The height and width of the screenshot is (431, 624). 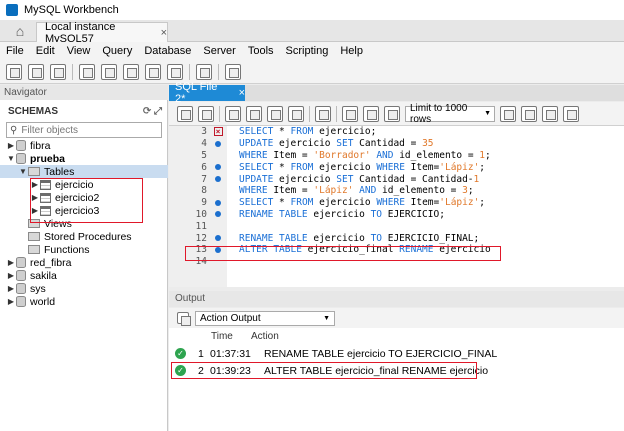 I want to click on connection-tab: Local instance MySQL57 ×, so click(x=102, y=33).